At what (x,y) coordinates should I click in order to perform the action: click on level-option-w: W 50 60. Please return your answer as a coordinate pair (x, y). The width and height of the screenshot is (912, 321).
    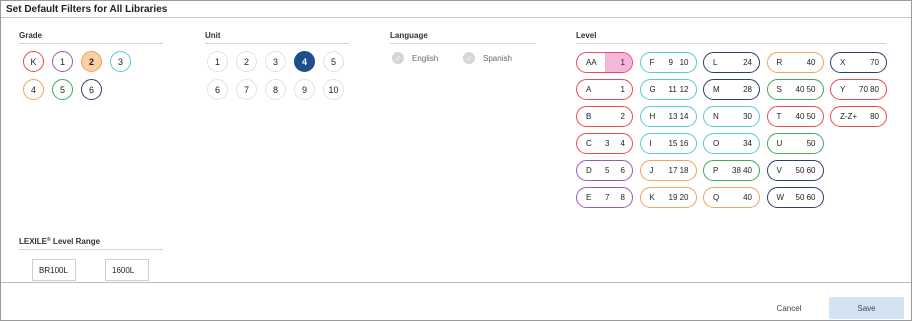
    Looking at the image, I should click on (795, 197).